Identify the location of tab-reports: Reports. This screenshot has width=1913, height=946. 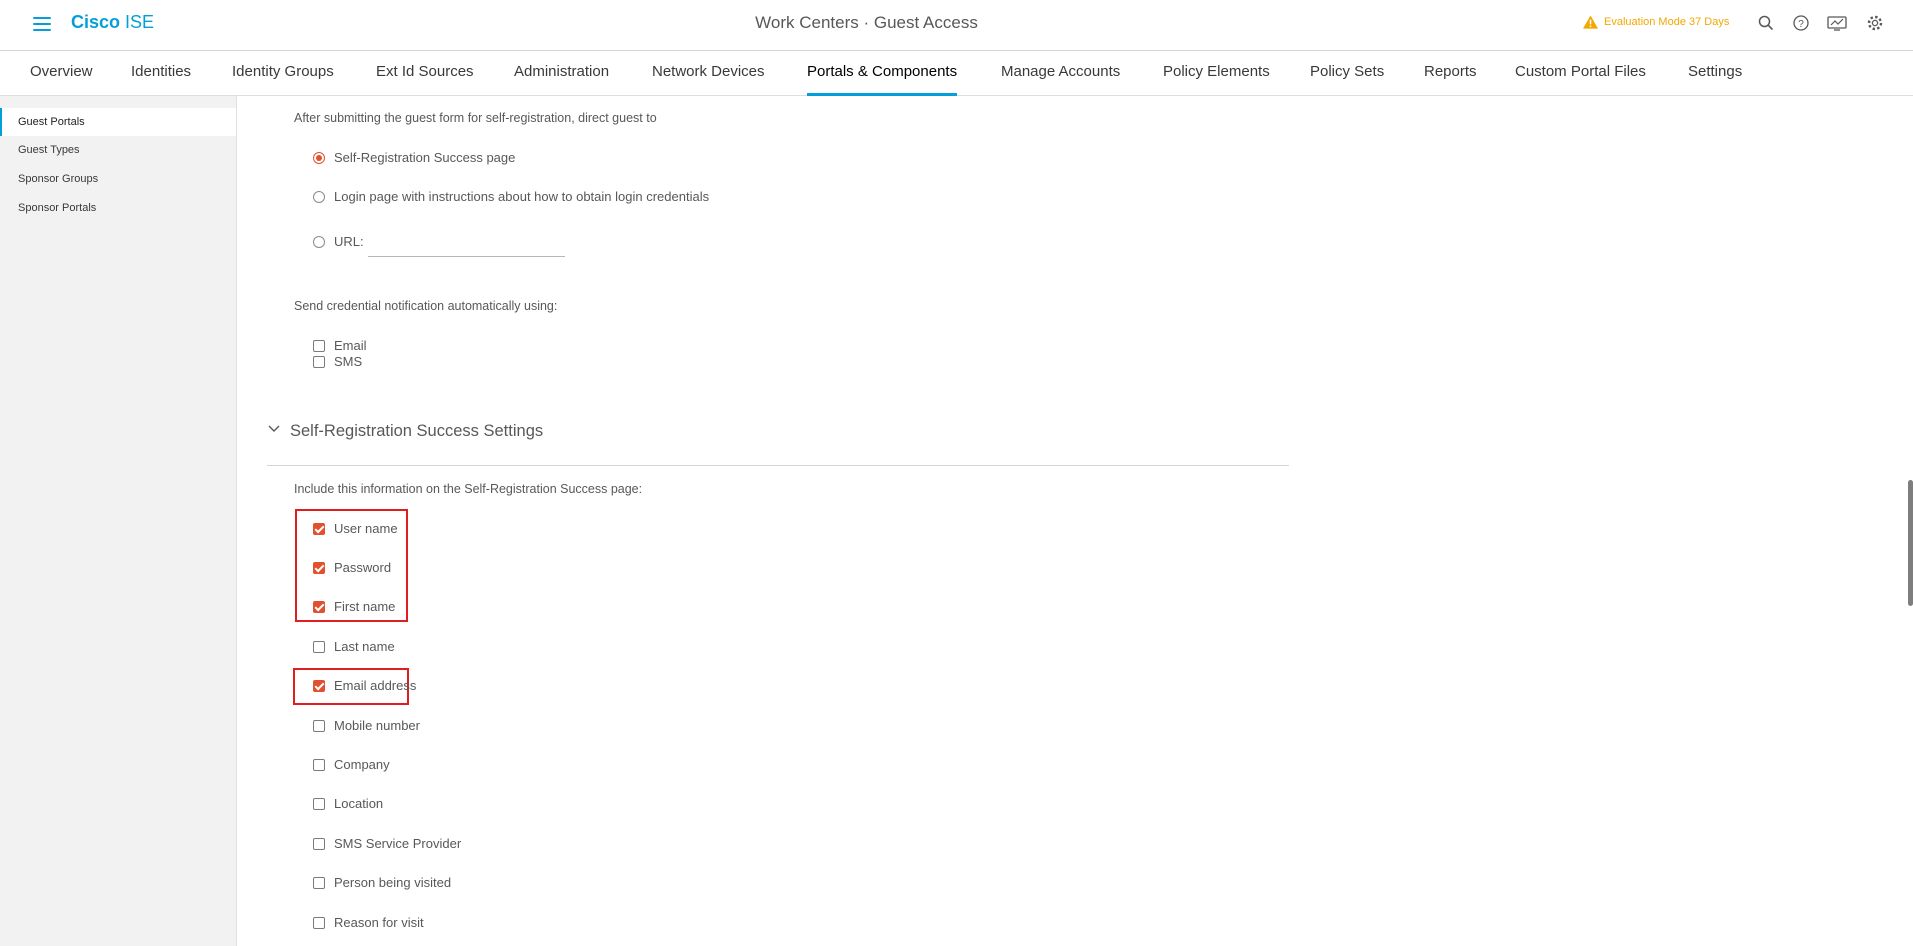
(1450, 79).